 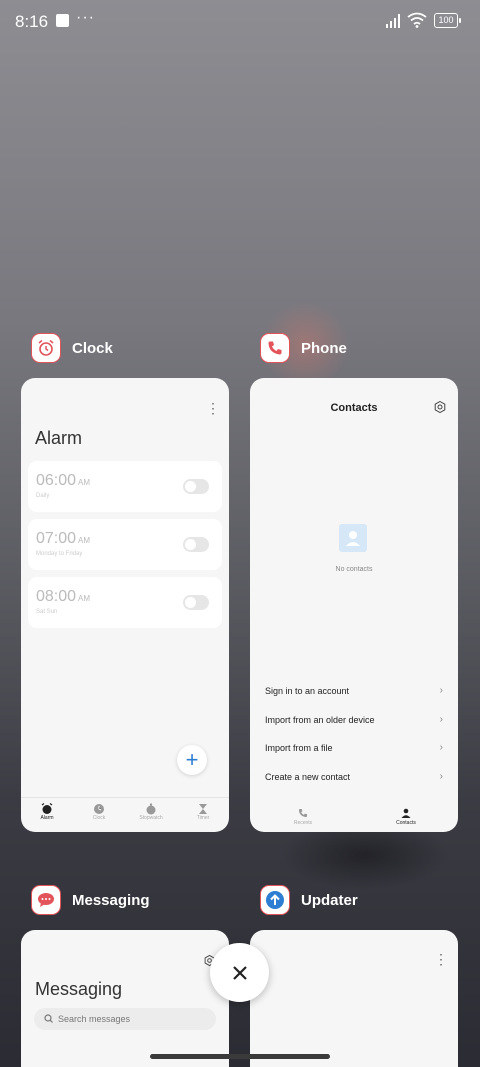 I want to click on phone-icon, so click(x=275, y=348).